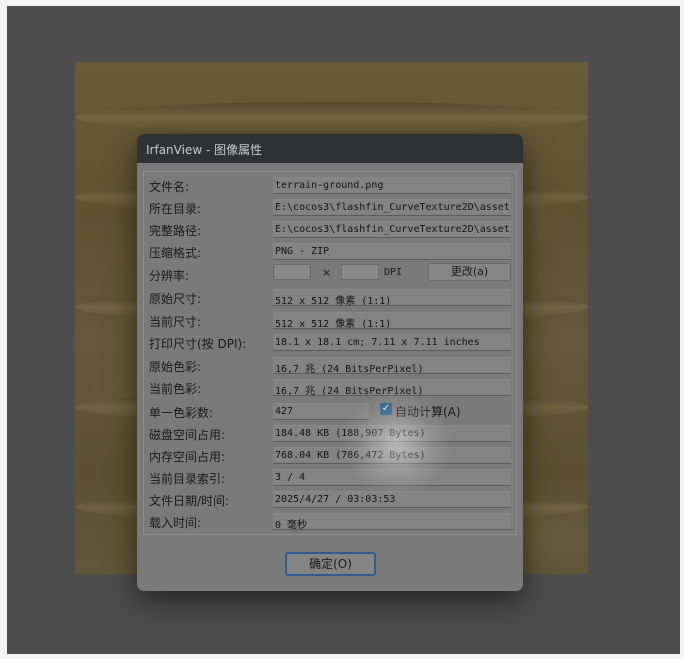  Describe the element at coordinates (175, 322) in the screenshot. I see `label-current-size: 当前尺寸:` at that location.